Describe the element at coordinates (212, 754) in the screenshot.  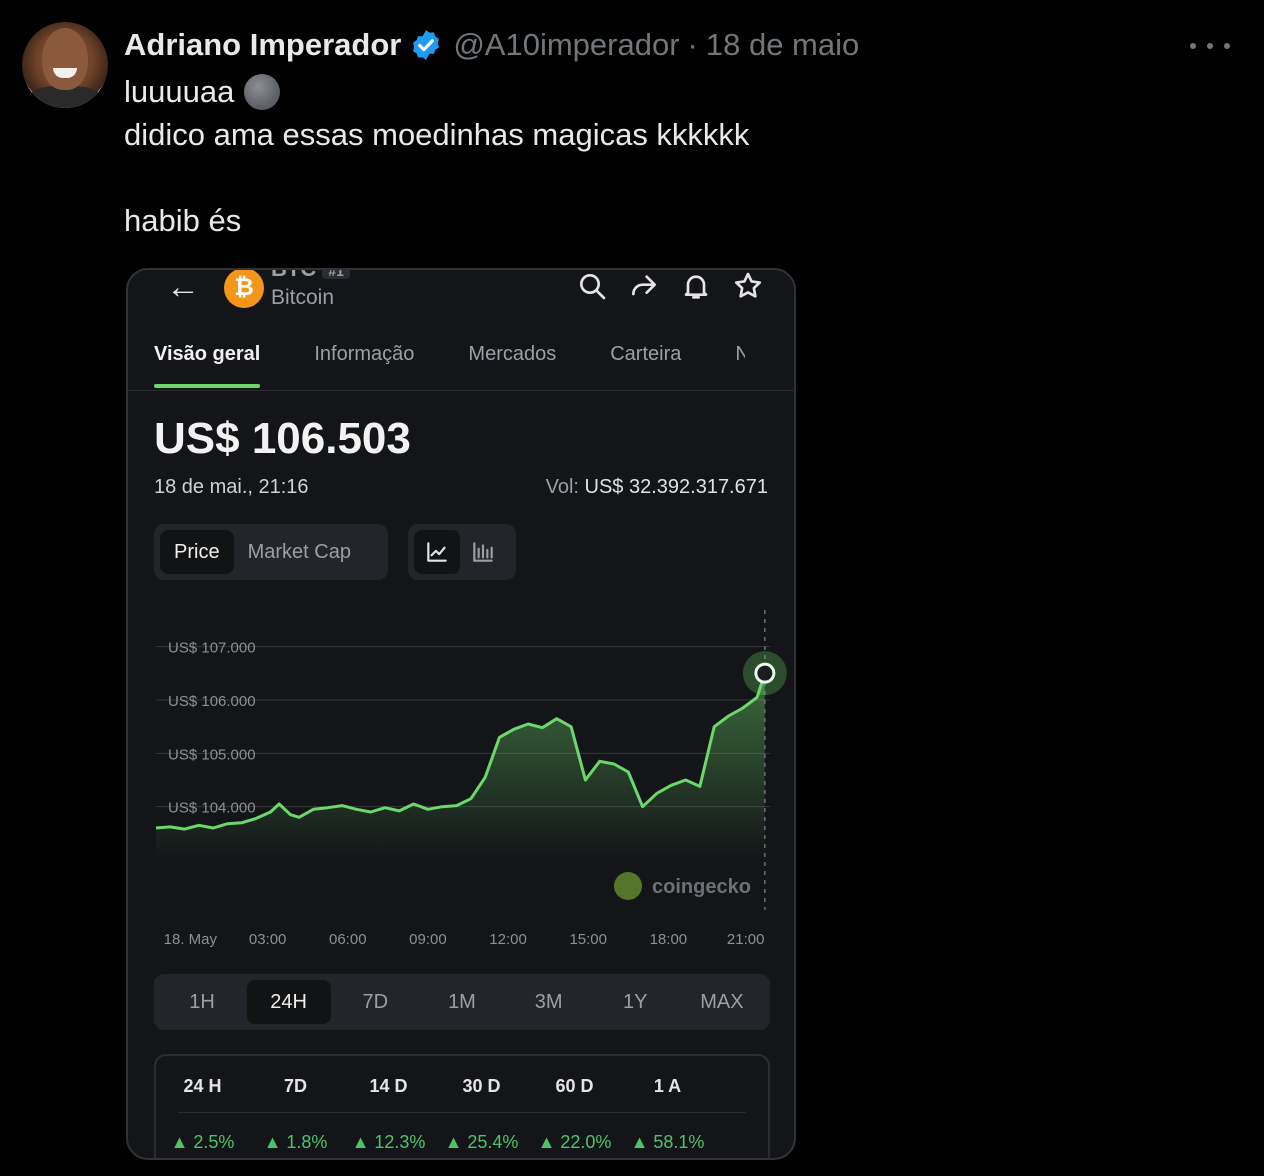
I see `y-tick-label: US$ 105.000` at that location.